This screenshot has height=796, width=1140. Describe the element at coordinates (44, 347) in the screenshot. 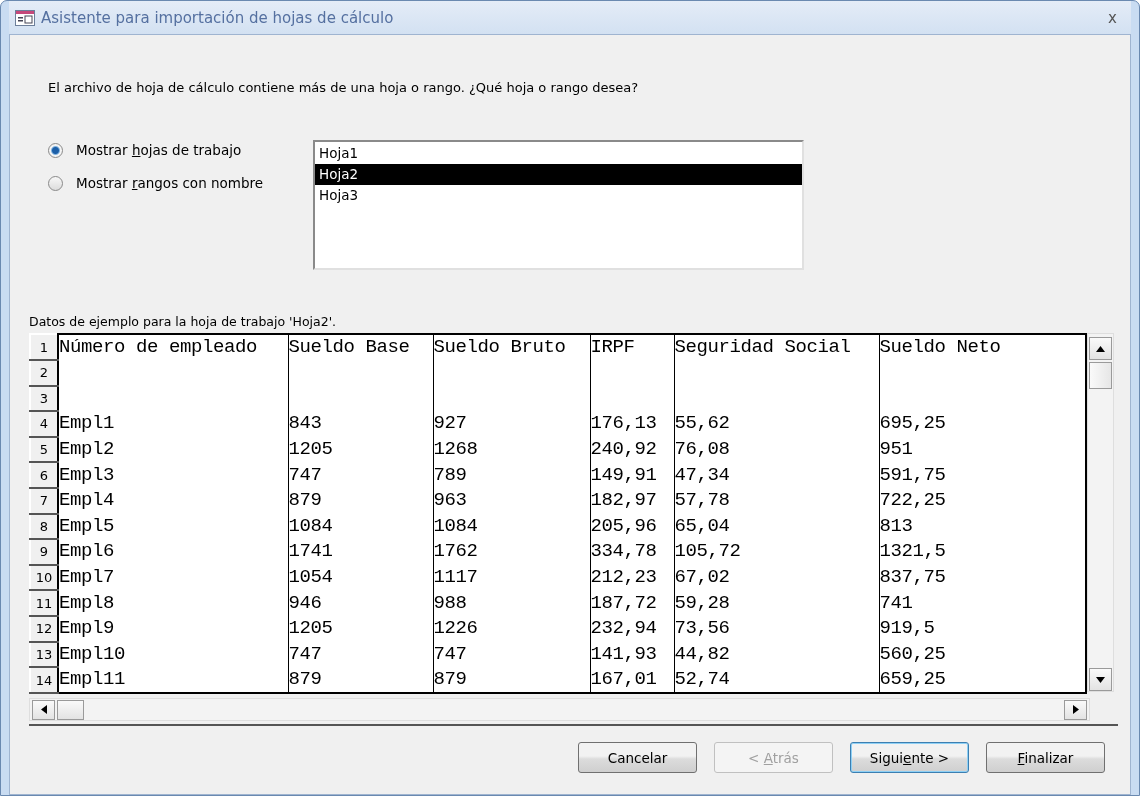

I see `row-number: 1` at that location.